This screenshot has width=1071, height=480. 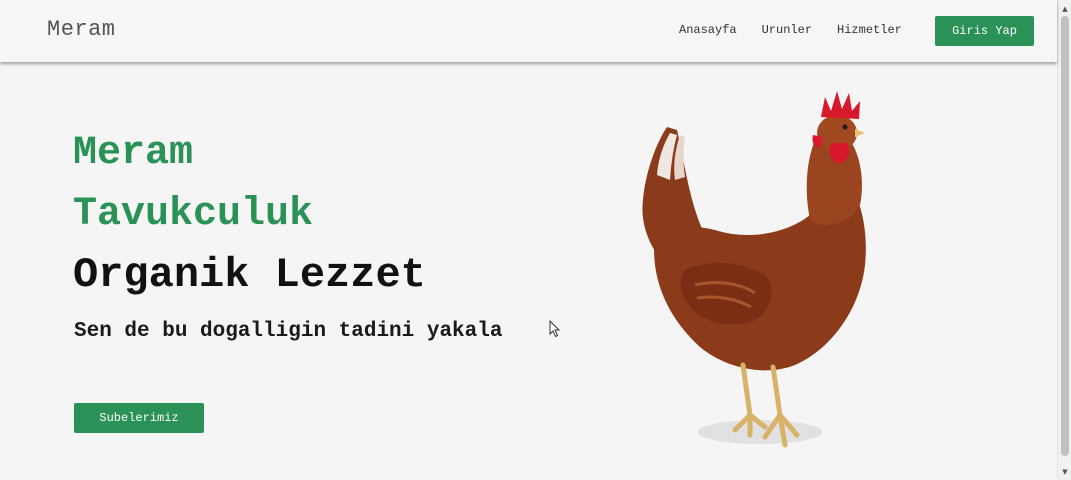 I want to click on nav-links: Anasayfa Urunler Hizmetler, so click(x=803, y=30).